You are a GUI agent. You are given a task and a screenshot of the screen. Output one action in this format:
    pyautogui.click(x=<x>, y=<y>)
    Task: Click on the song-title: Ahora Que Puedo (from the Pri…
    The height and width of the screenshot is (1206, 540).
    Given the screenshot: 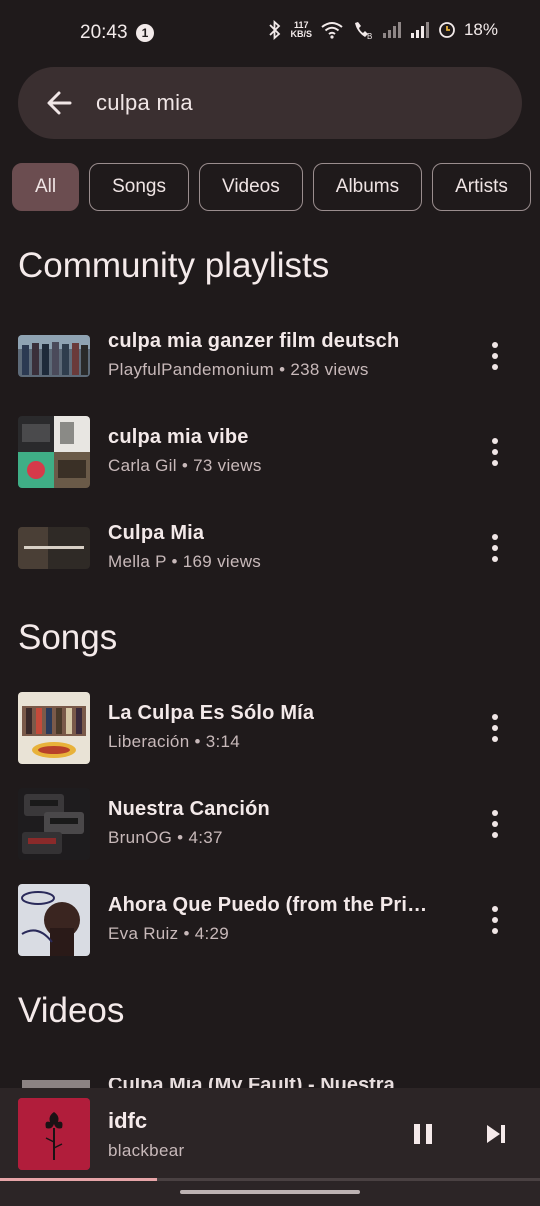 What is the action you would take?
    pyautogui.click(x=268, y=905)
    